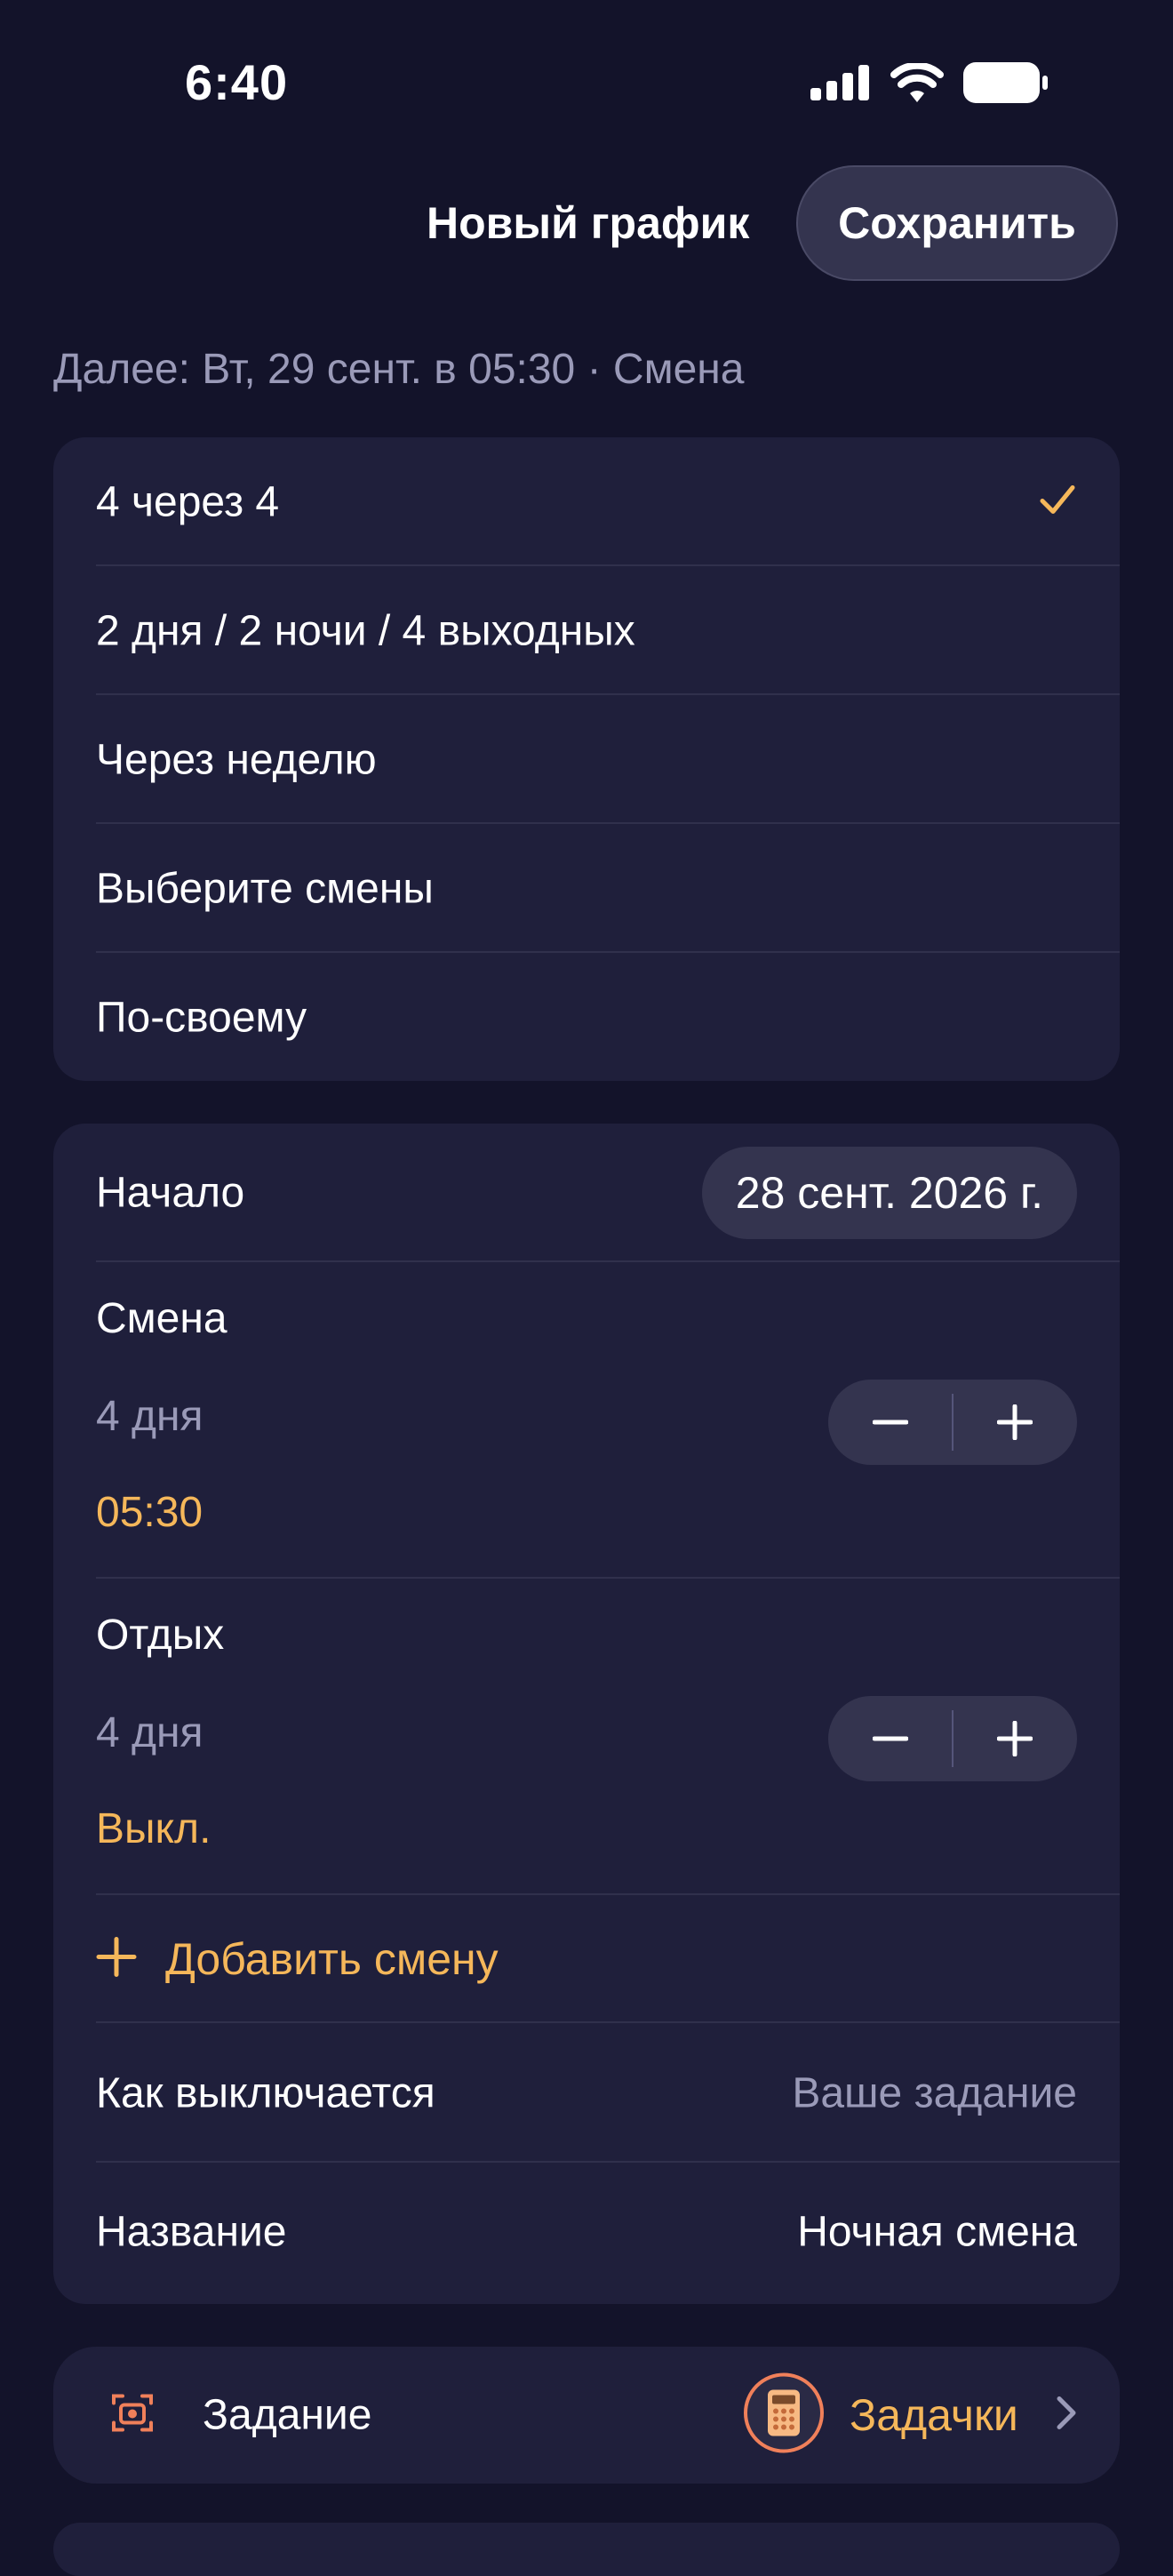 Image resolution: width=1173 pixels, height=2576 pixels. I want to click on pattern-item-label: 4 через 4, so click(188, 501).